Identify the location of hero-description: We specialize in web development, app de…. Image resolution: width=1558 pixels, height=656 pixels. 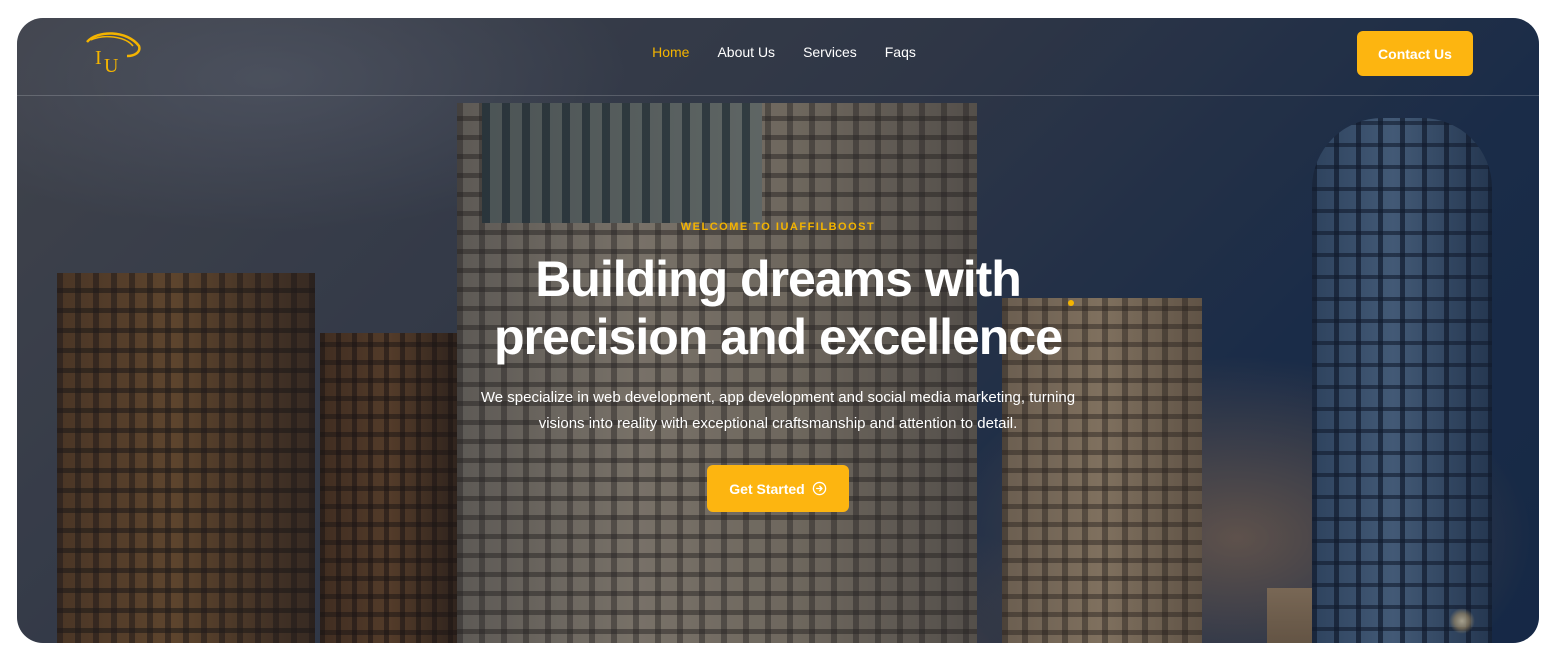
(778, 411).